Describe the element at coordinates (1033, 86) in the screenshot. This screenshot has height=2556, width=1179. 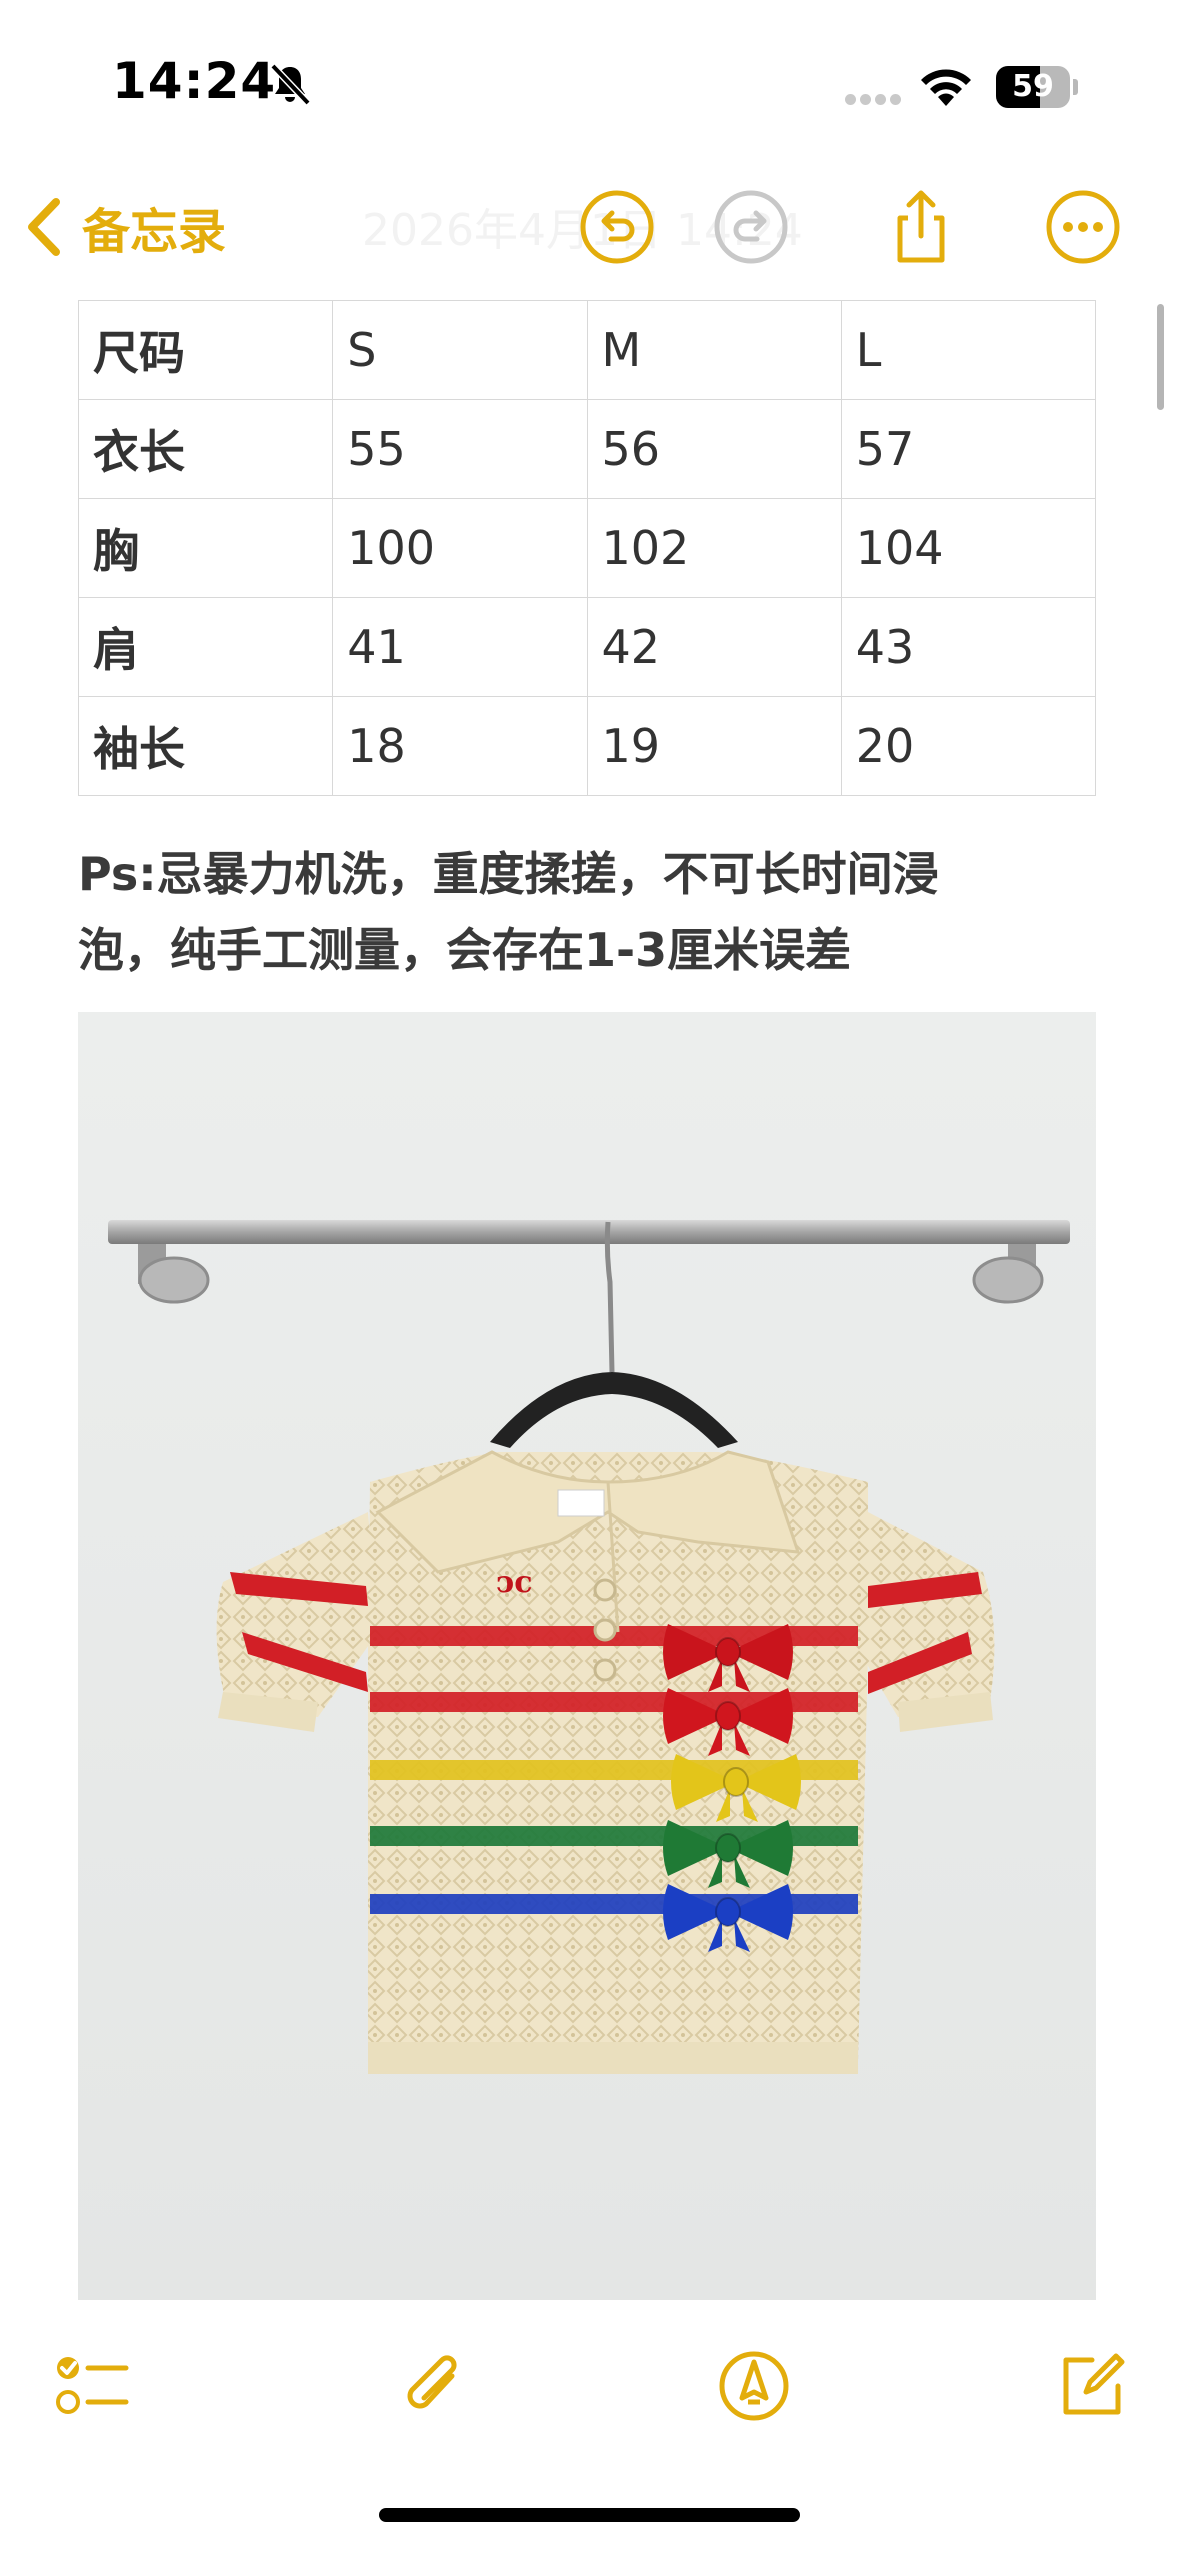
I see `battery-level: 59` at that location.